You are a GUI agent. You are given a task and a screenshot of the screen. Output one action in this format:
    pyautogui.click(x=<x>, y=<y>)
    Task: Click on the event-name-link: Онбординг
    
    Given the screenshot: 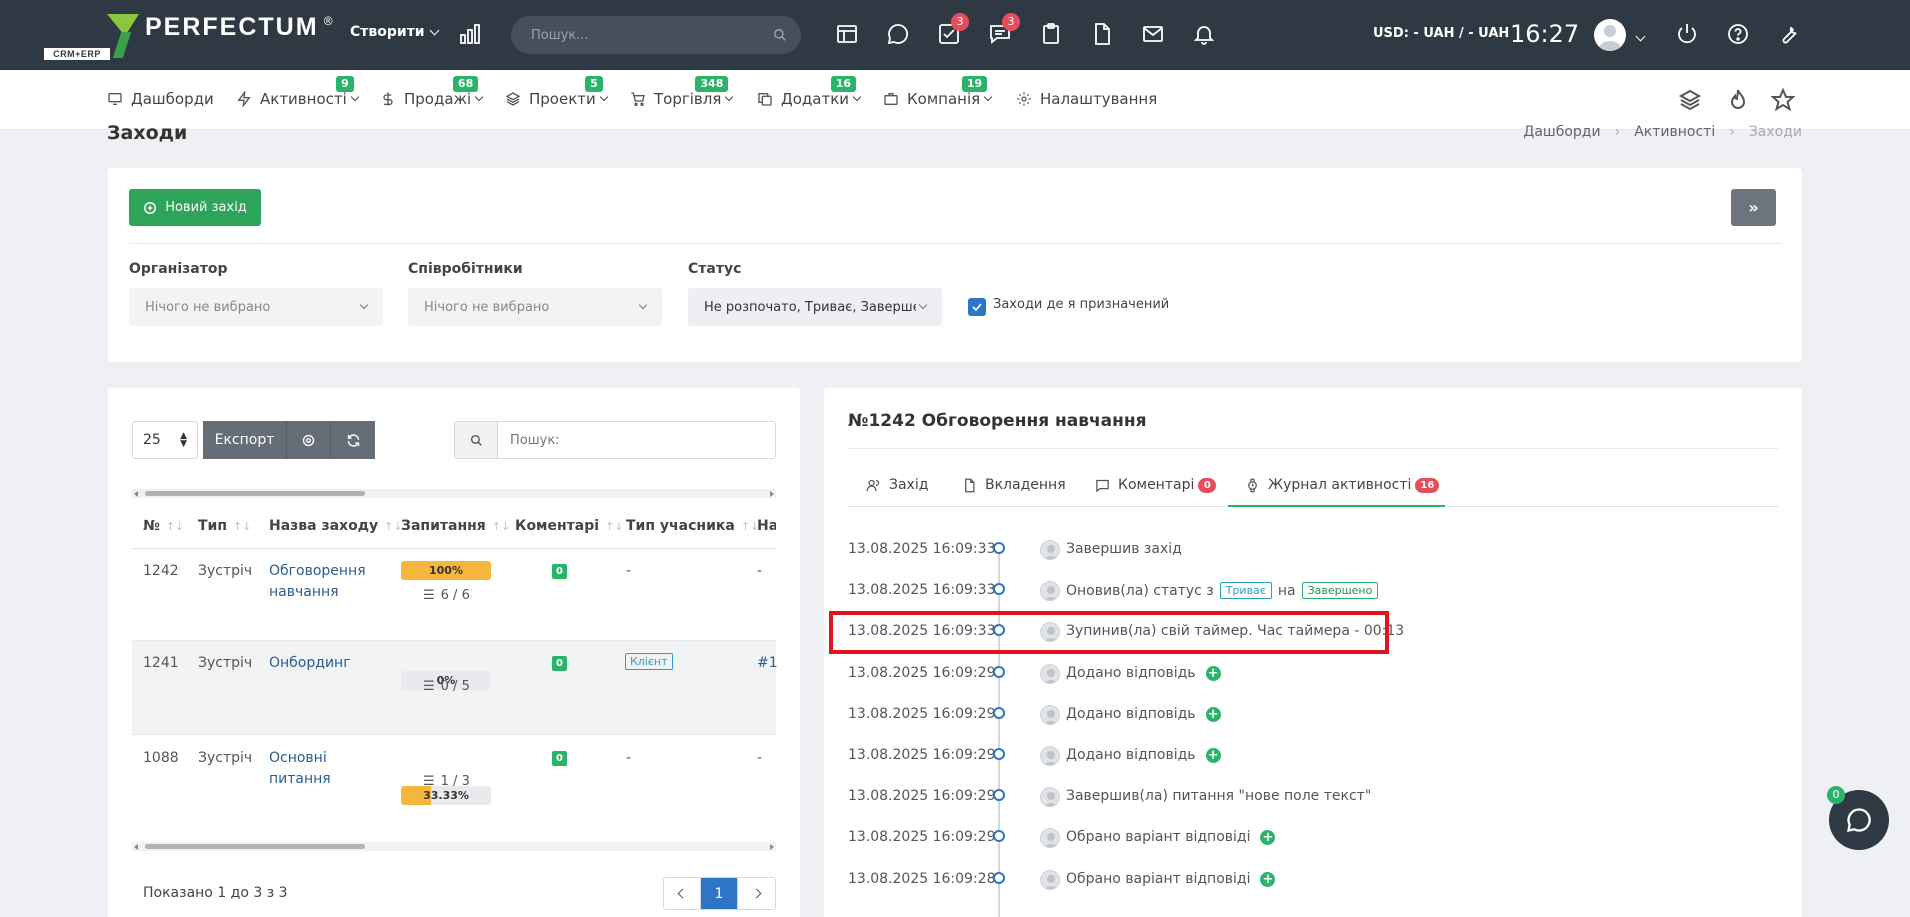 What is the action you would take?
    pyautogui.click(x=324, y=663)
    